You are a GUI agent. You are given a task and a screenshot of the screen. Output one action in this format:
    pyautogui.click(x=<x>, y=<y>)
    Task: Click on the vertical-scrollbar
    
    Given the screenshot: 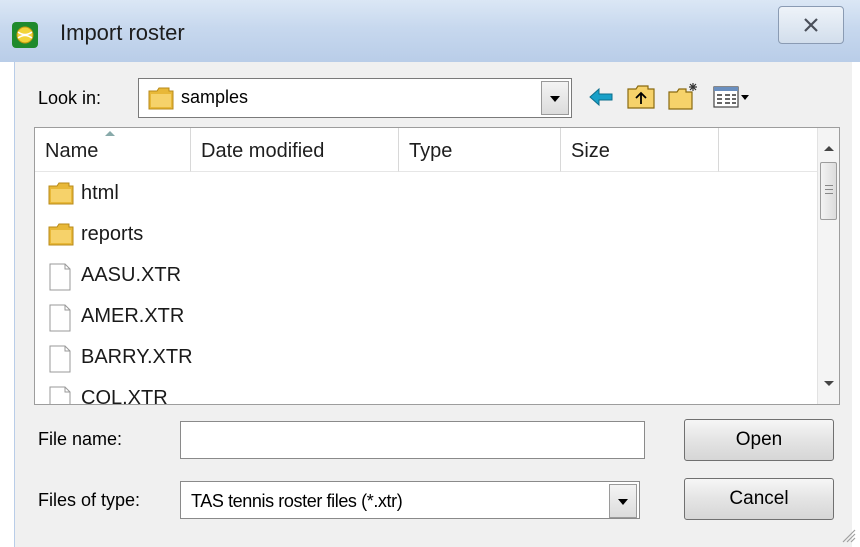 What is the action you would take?
    pyautogui.click(x=828, y=266)
    